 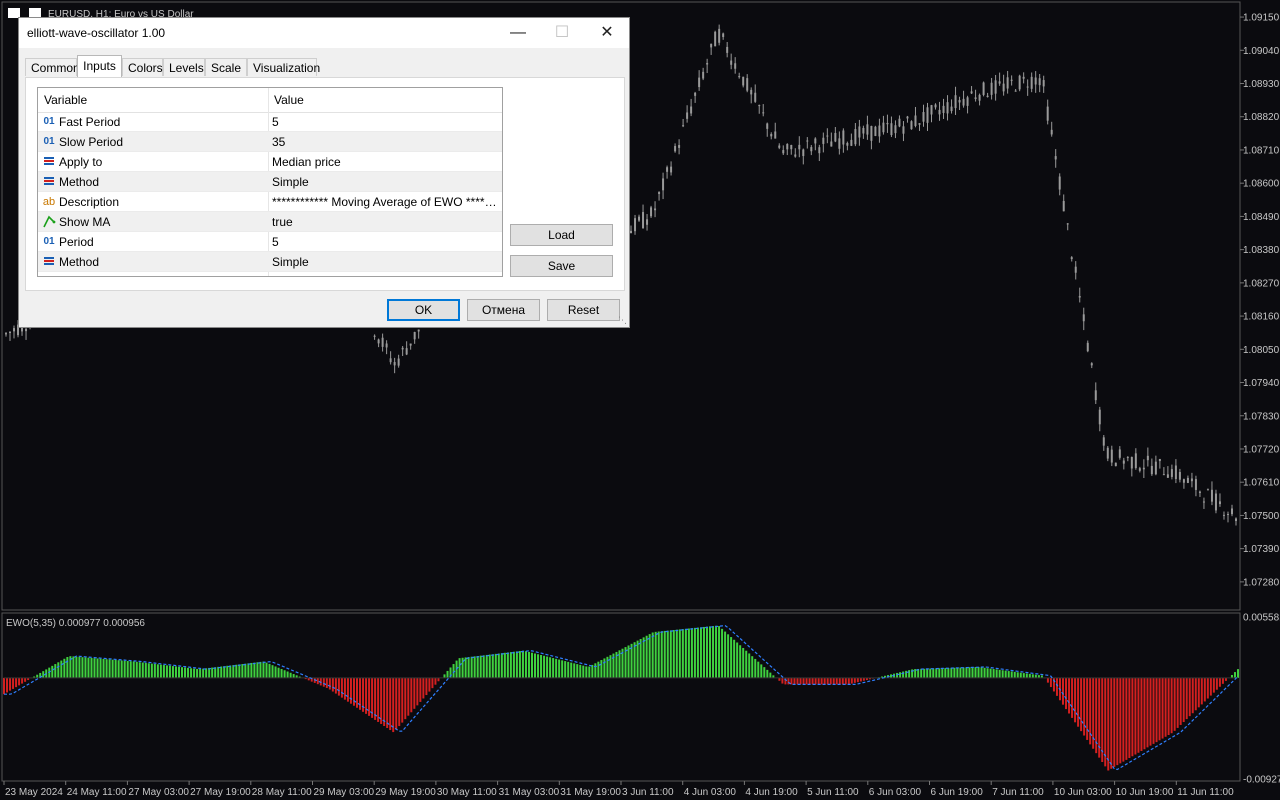 I want to click on column-value: Value, so click(x=289, y=100).